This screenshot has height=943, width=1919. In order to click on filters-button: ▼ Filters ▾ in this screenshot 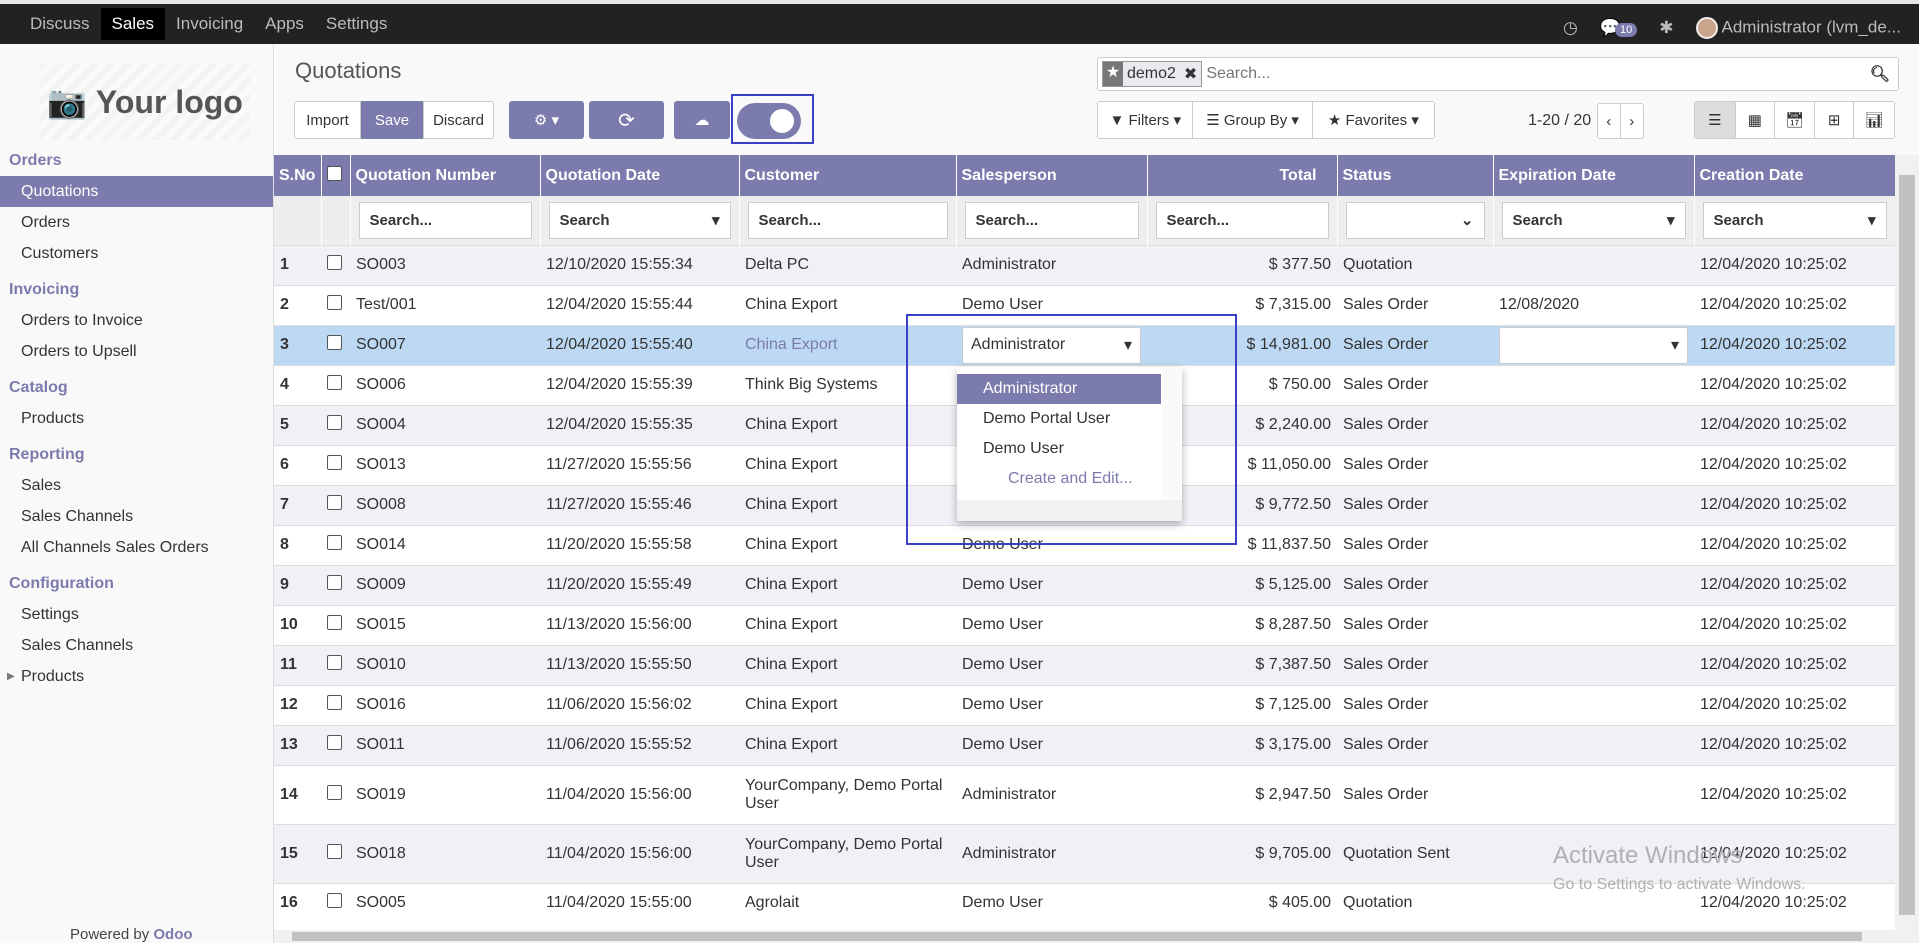, I will do `click(1146, 120)`.